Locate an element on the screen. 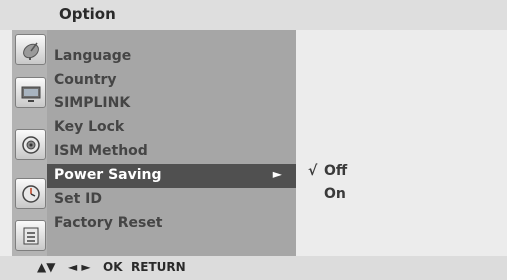 This screenshot has height=280, width=507. menu-item-factory-reset: Factory Reset is located at coordinates (171, 224).